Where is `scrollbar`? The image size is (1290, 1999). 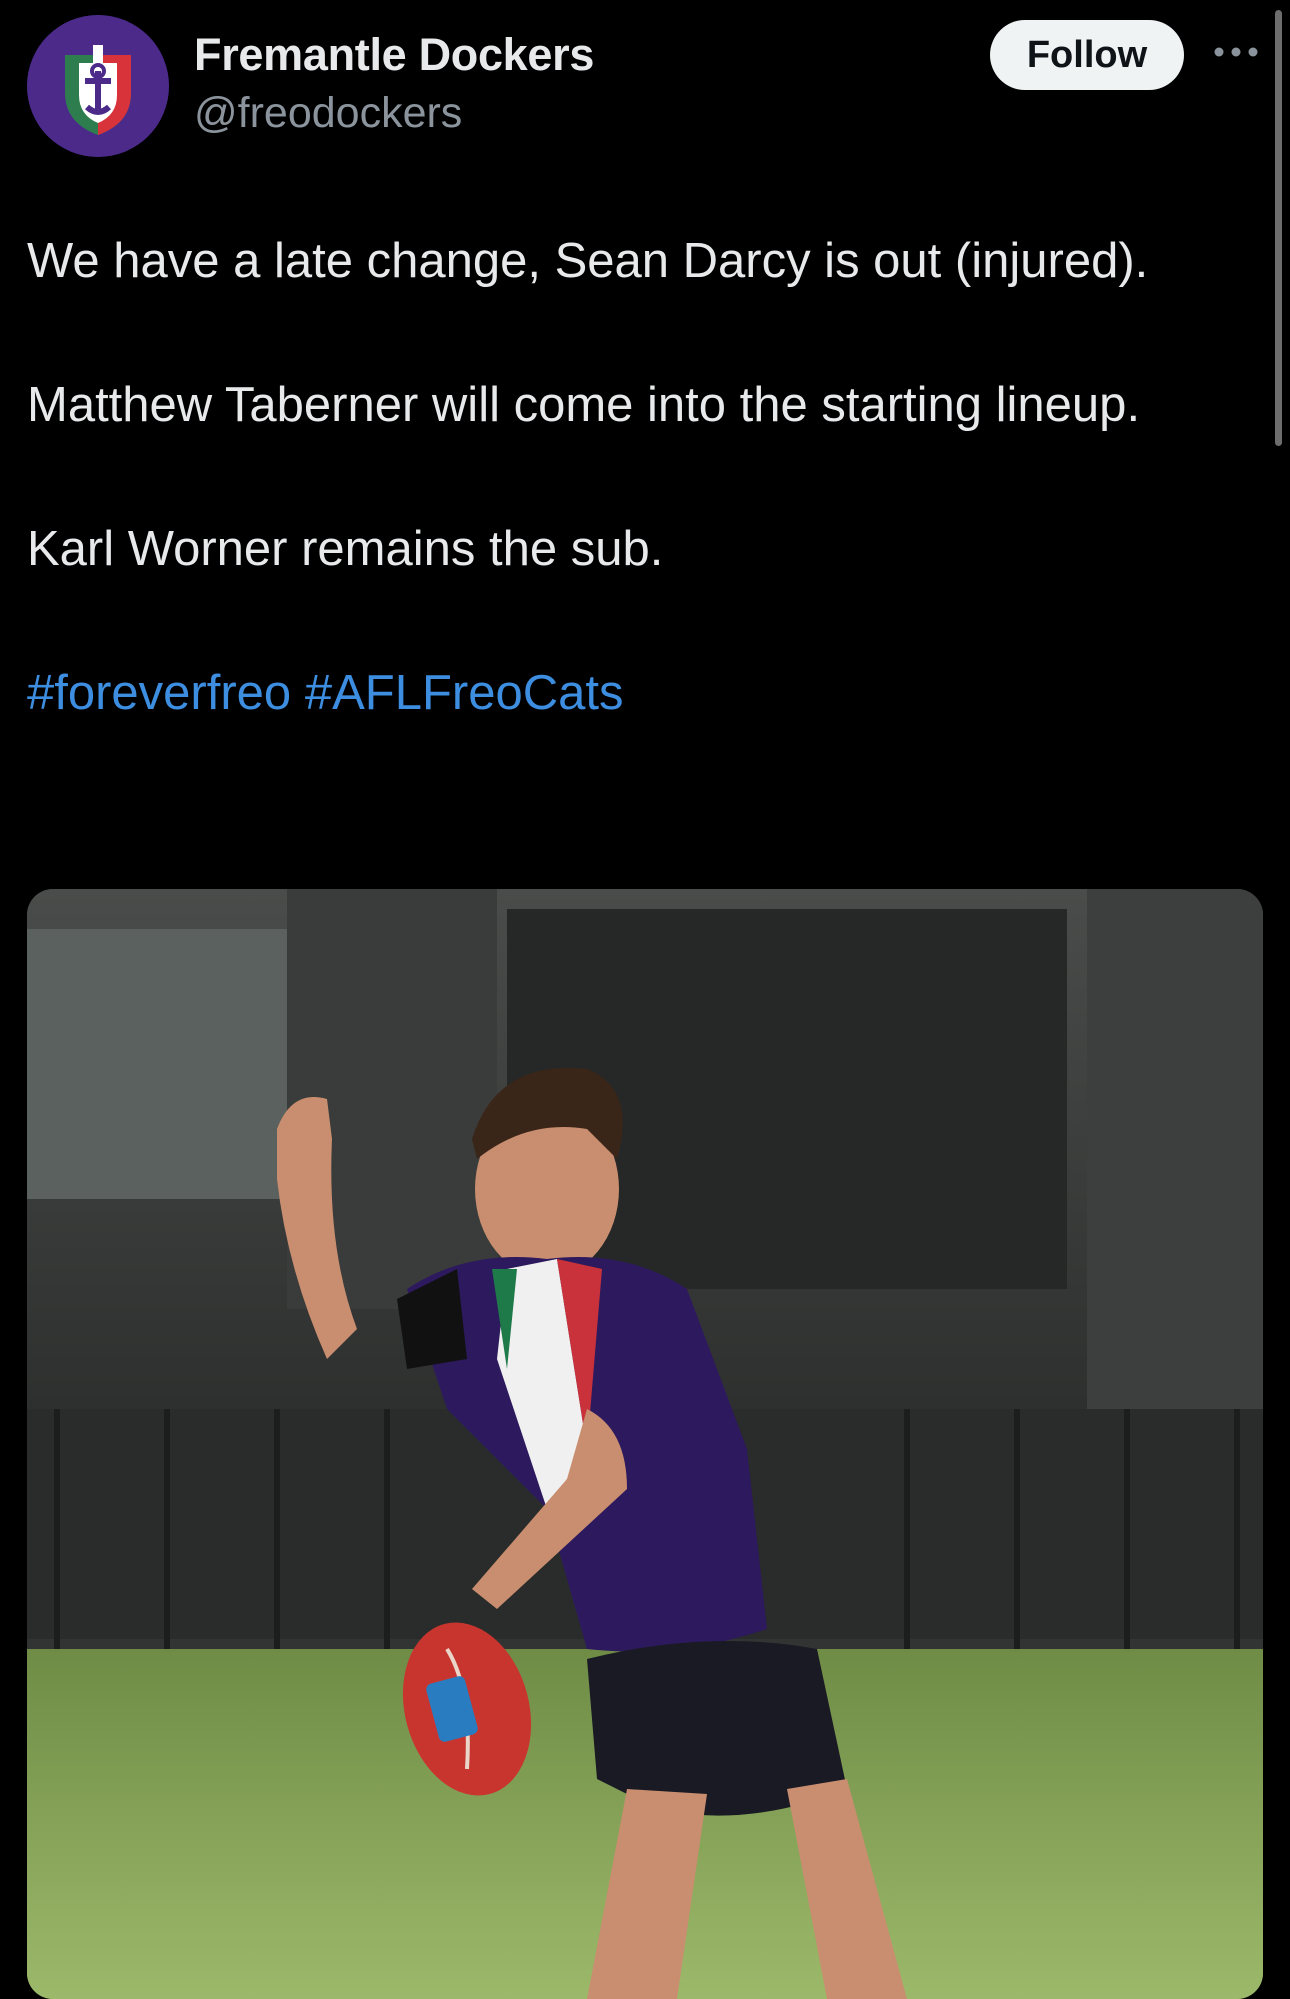 scrollbar is located at coordinates (1278, 228).